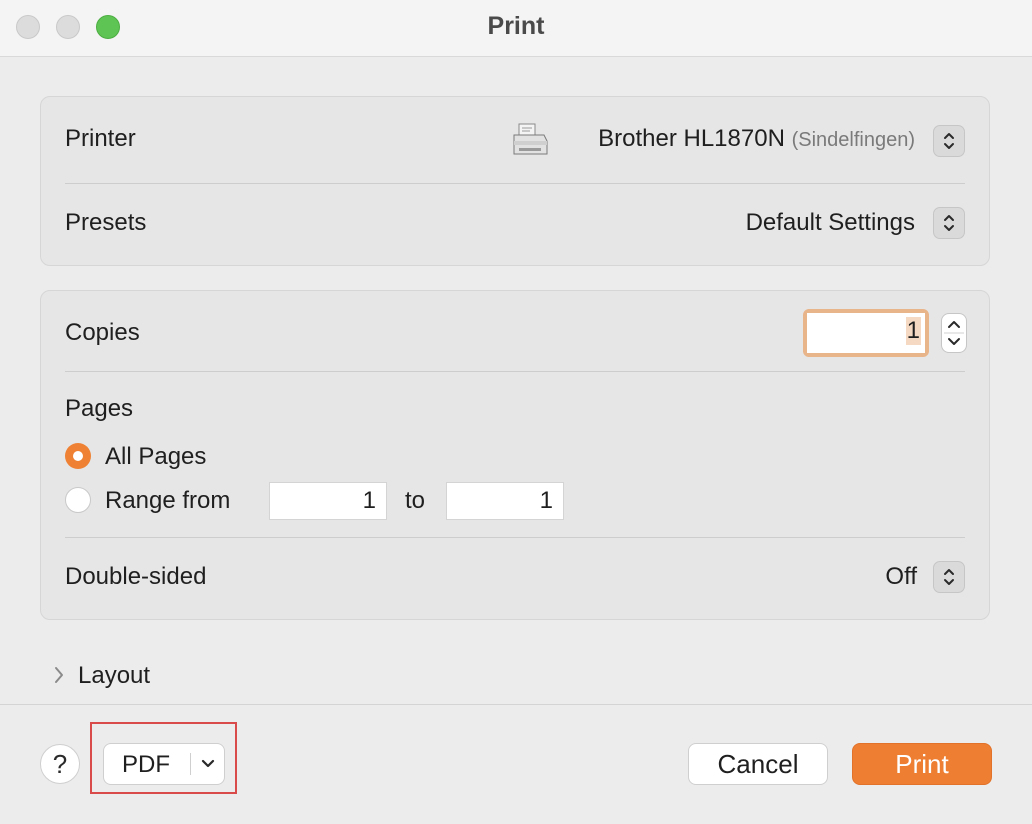 The width and height of the screenshot is (1032, 824). Describe the element at coordinates (106, 222) in the screenshot. I see `presets-label: Presets` at that location.